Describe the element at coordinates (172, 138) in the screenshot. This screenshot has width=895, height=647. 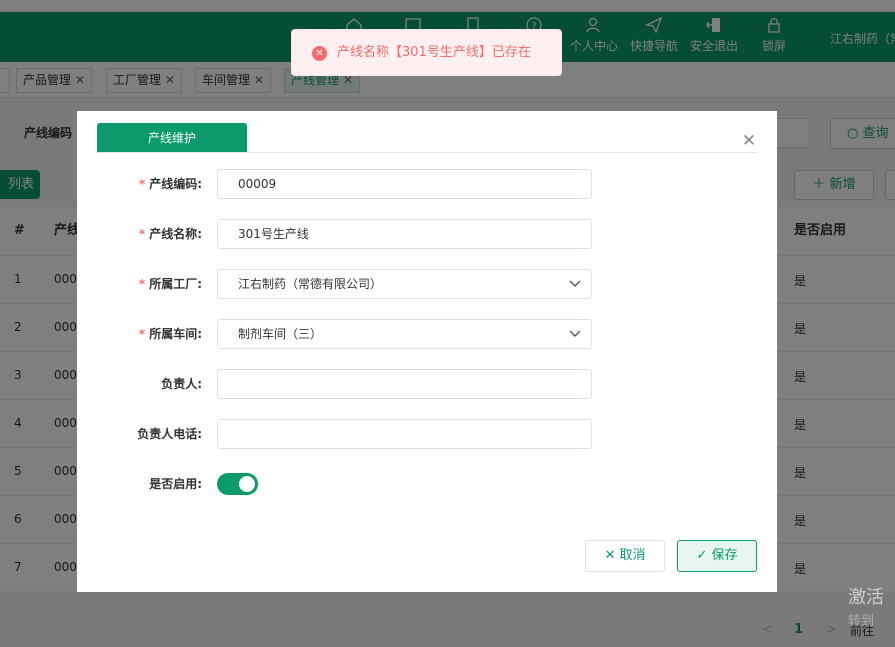
I see `dialog-tab-title: 产线维护` at that location.